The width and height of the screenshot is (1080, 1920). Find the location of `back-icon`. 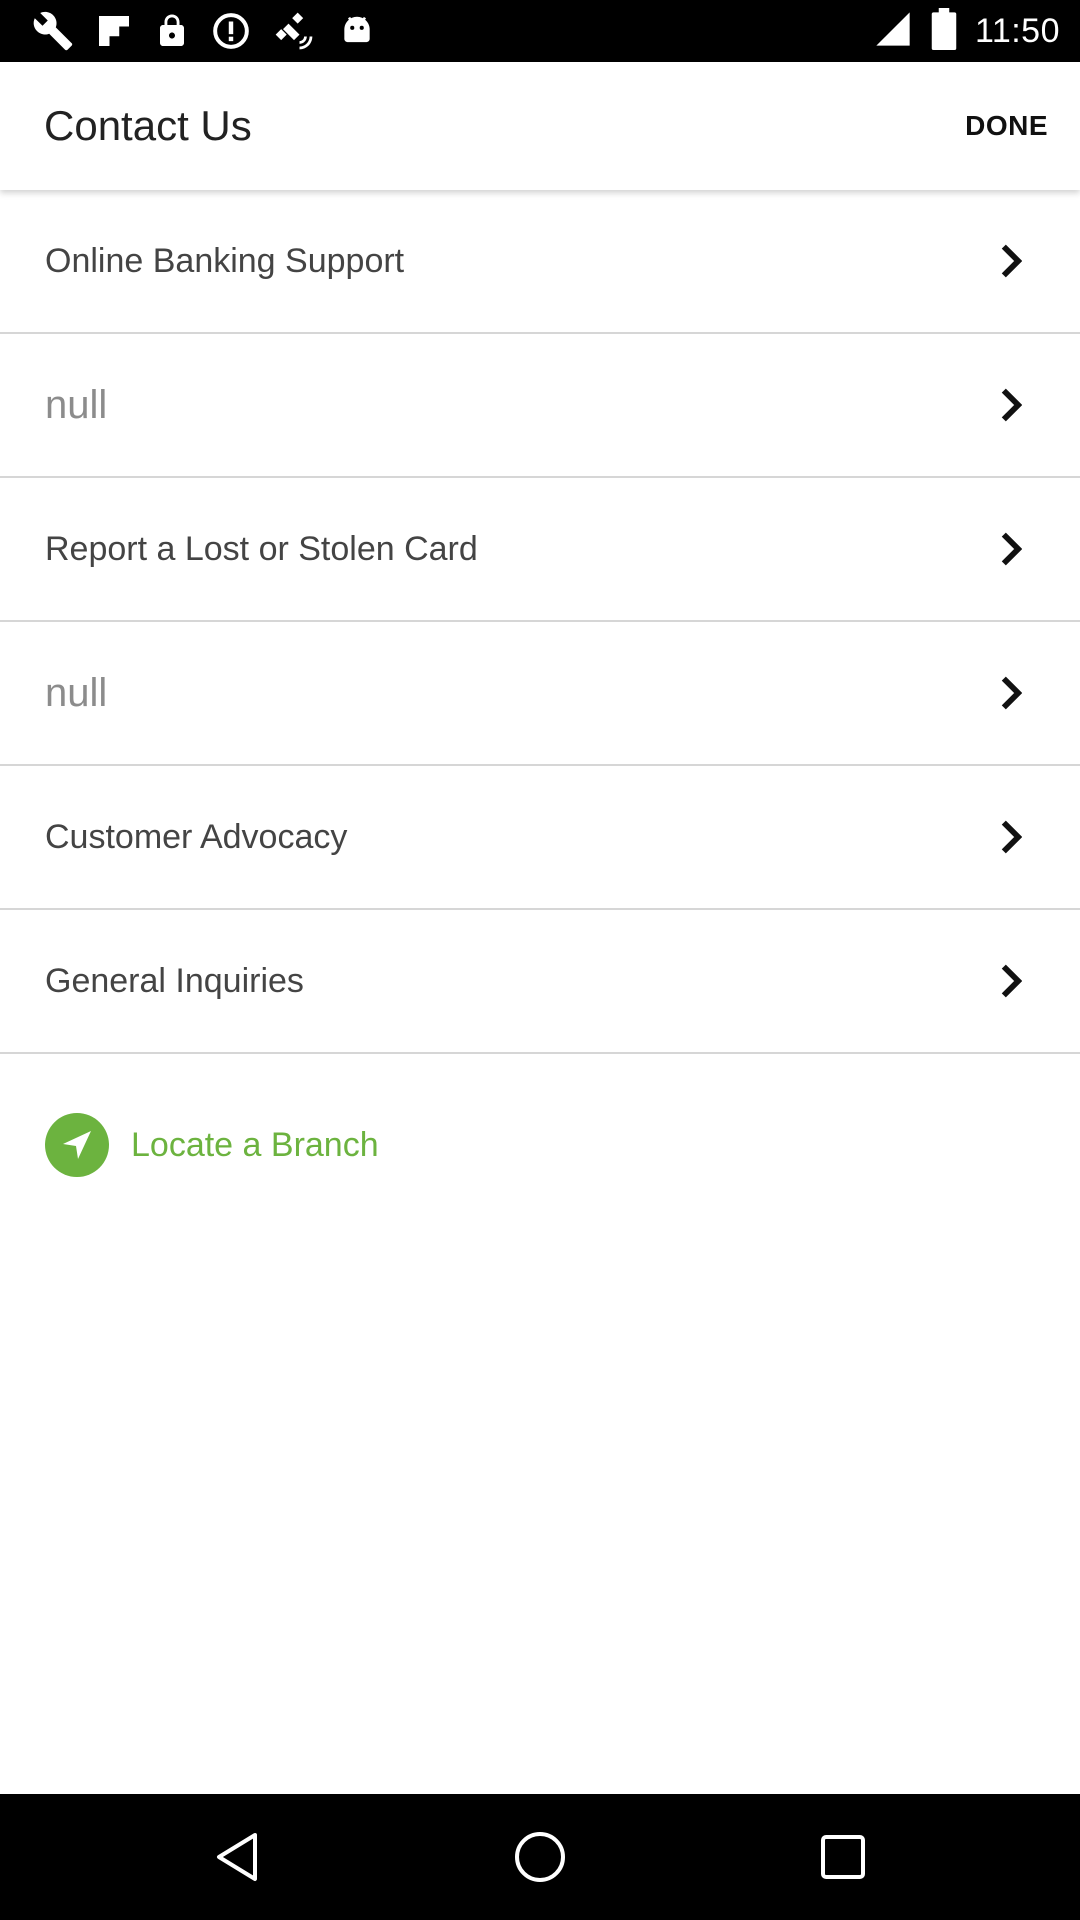

back-icon is located at coordinates (237, 1857).